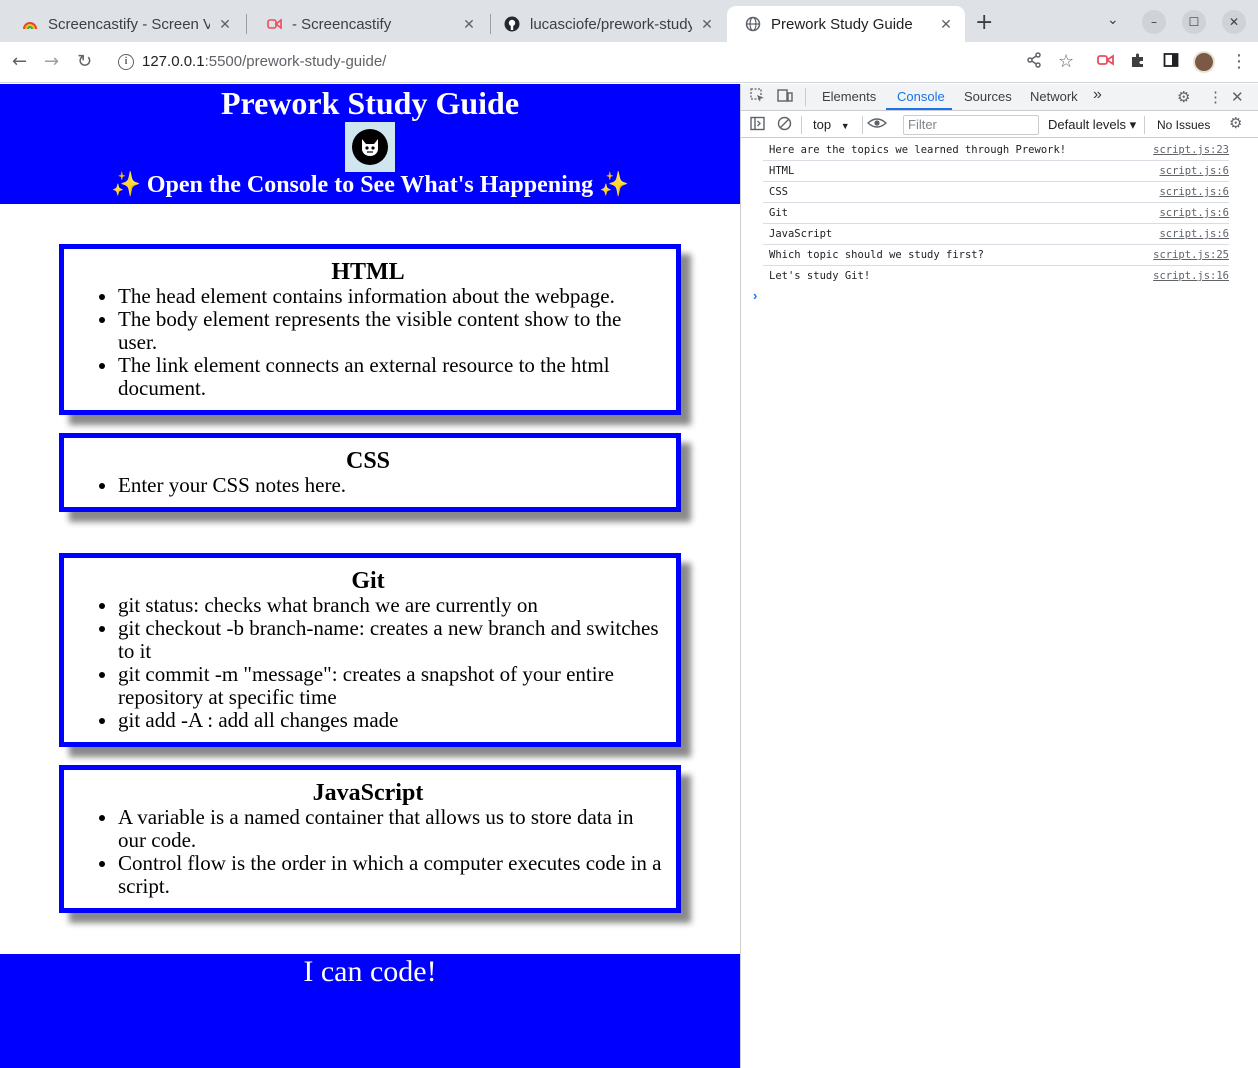 This screenshot has width=1258, height=1068. I want to click on section-heading: JavaScript, so click(368, 793).